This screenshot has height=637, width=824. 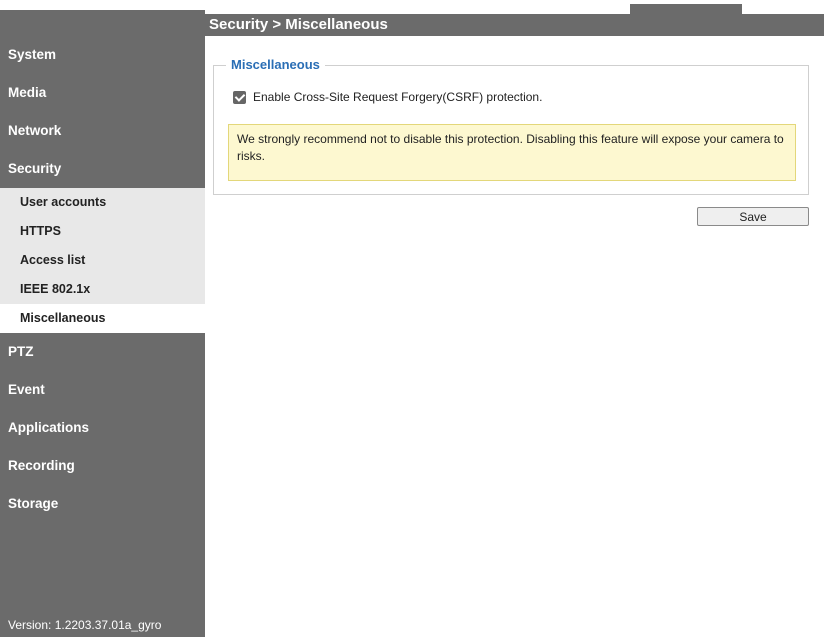 What do you see at coordinates (85, 625) in the screenshot?
I see `version-text: Version: 1.2203.37.01a_gyro` at bounding box center [85, 625].